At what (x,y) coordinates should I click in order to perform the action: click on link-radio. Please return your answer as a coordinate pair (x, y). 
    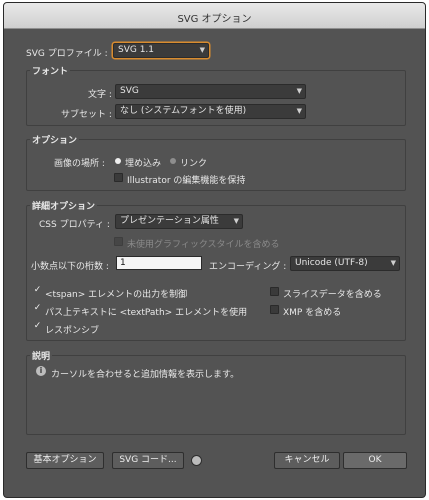
    Looking at the image, I should click on (173, 161).